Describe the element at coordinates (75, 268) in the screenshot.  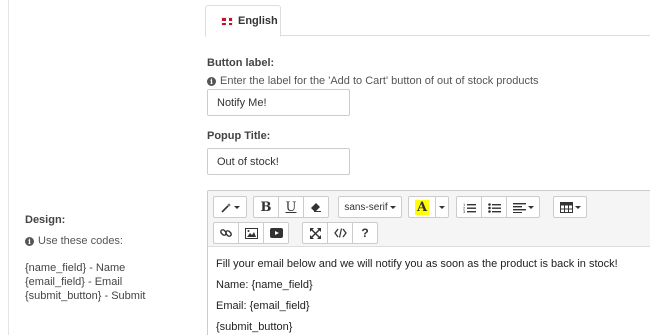
I see `code-name-field: {name_field} - Name` at that location.